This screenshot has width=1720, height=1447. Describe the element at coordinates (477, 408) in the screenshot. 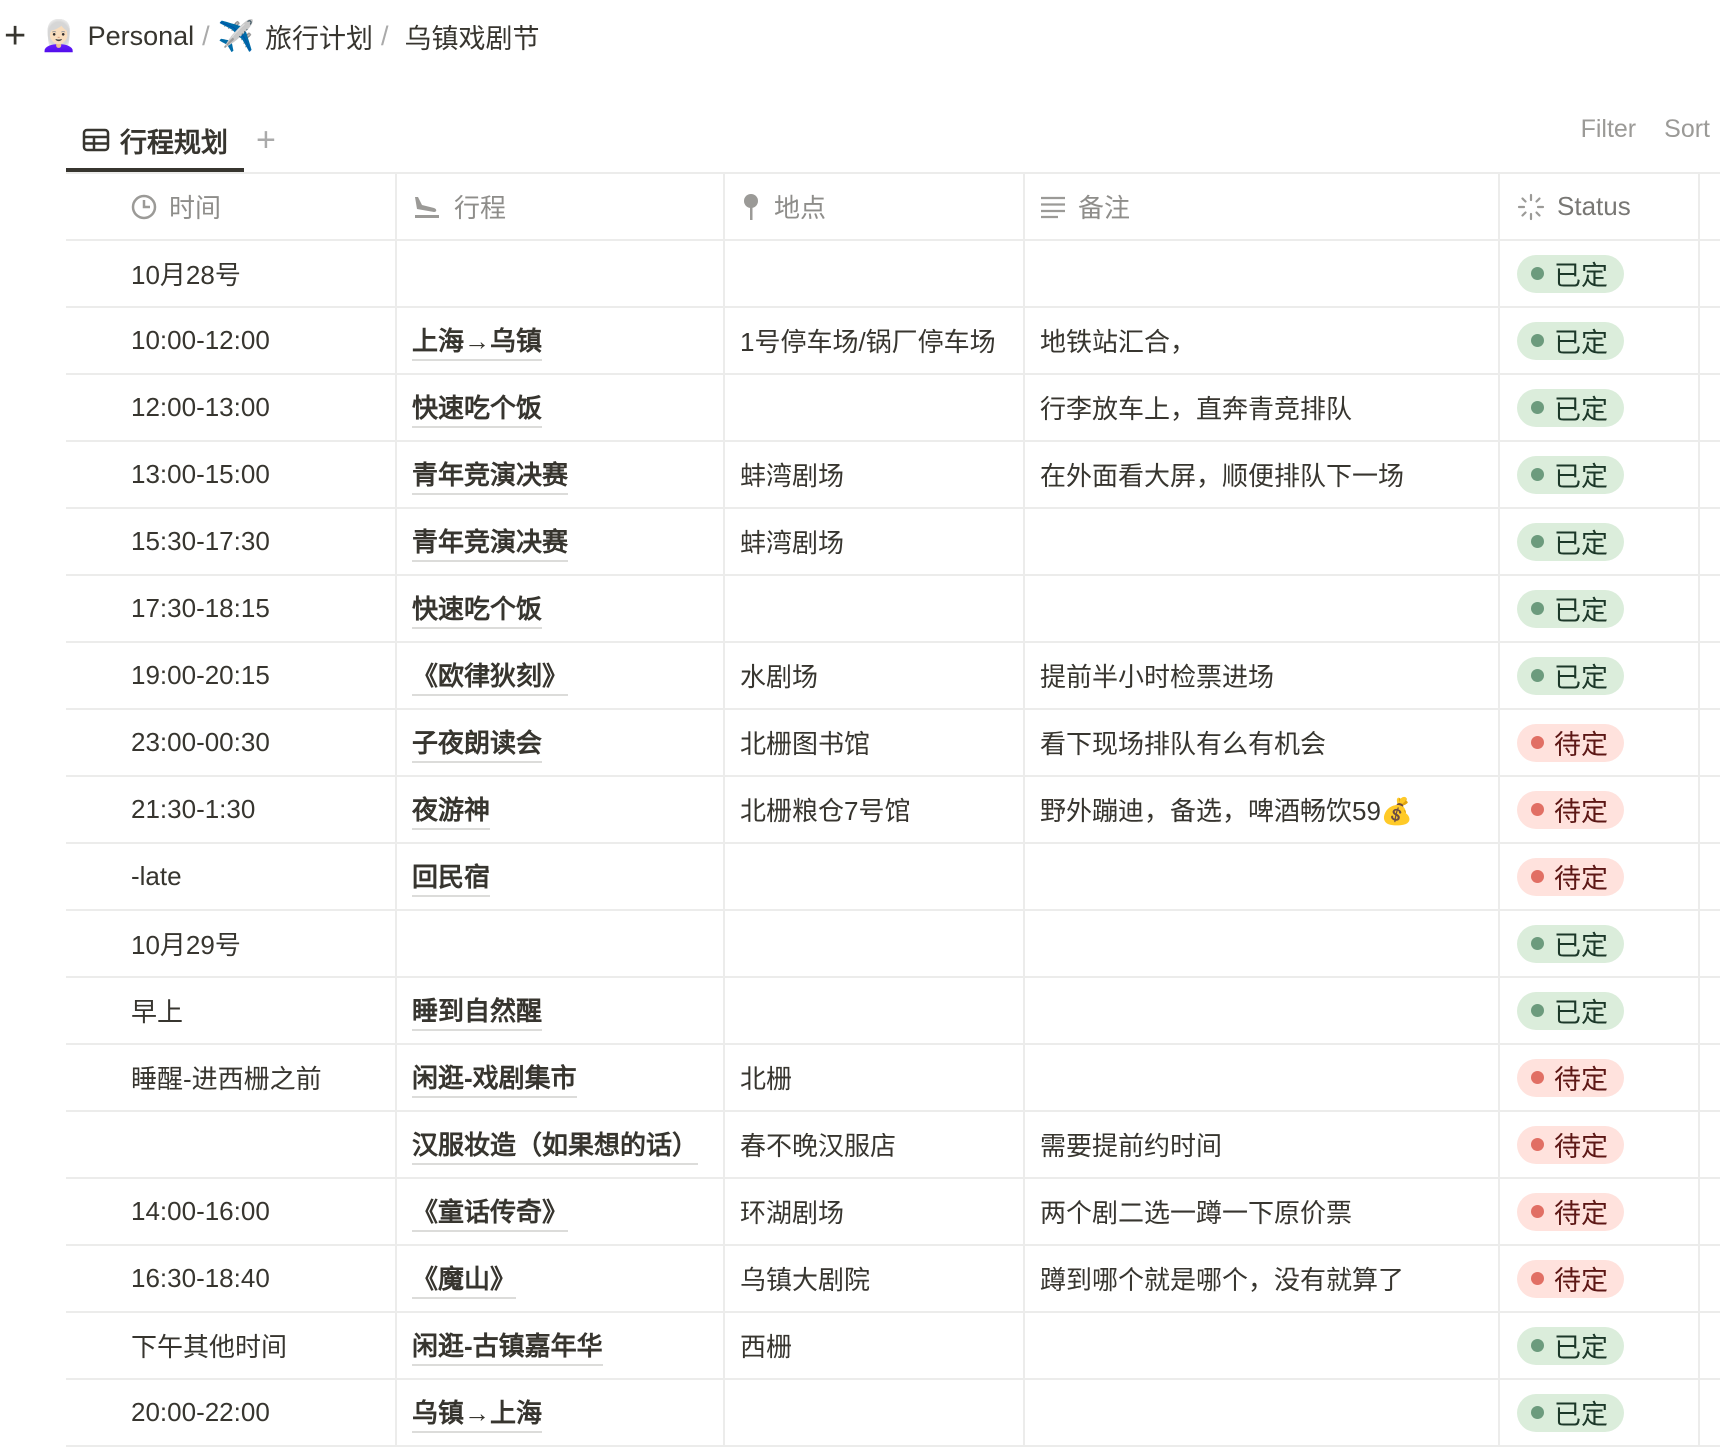

I see `itinerary-title-link: 快速吃个饭` at that location.